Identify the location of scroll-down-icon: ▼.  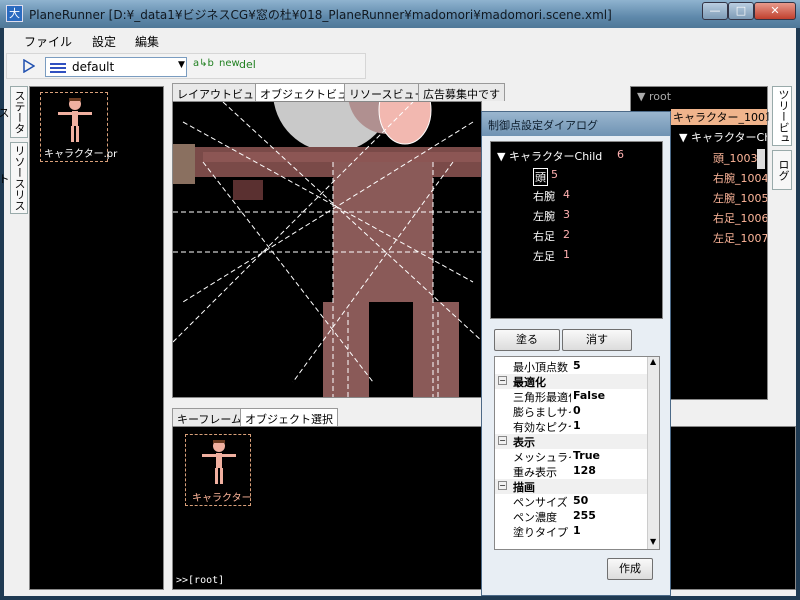
(653, 541).